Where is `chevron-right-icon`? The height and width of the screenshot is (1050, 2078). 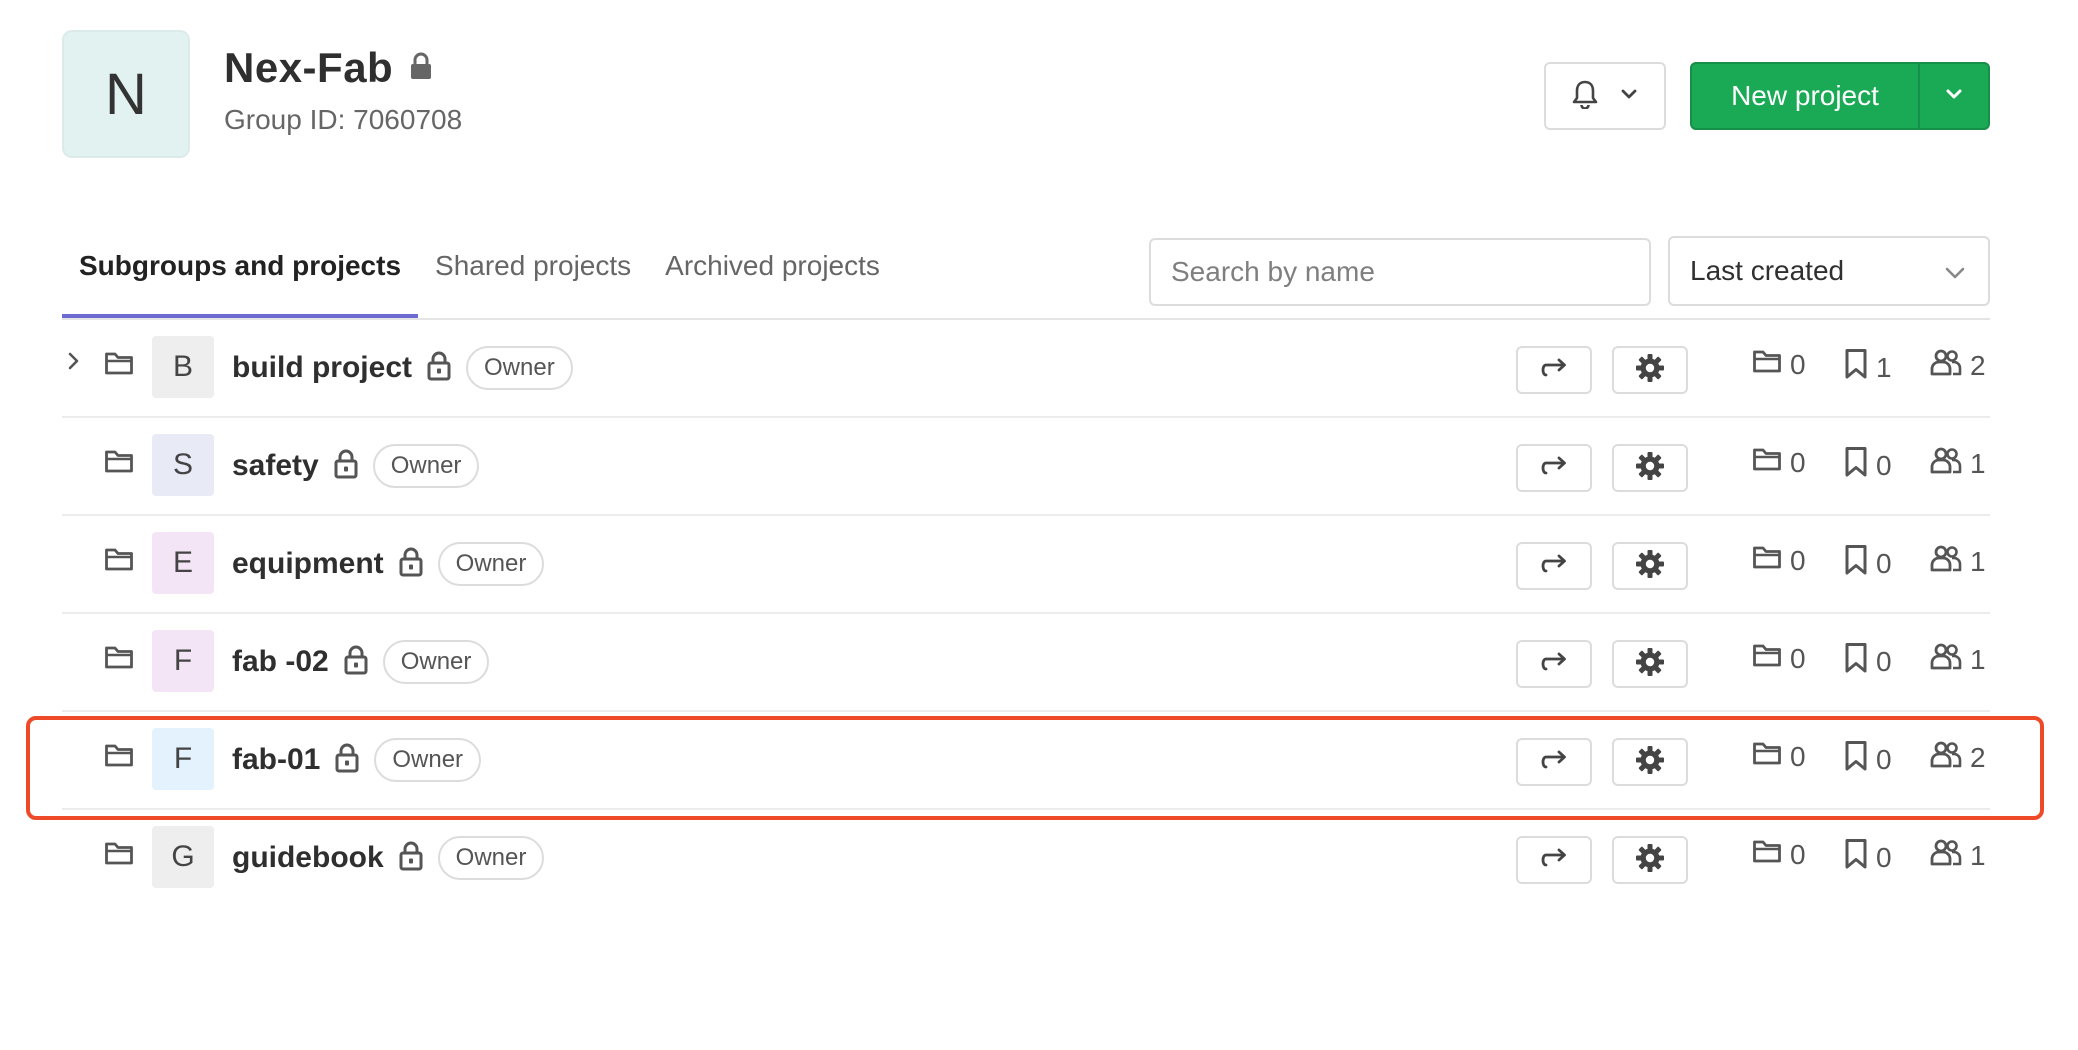 chevron-right-icon is located at coordinates (74, 363).